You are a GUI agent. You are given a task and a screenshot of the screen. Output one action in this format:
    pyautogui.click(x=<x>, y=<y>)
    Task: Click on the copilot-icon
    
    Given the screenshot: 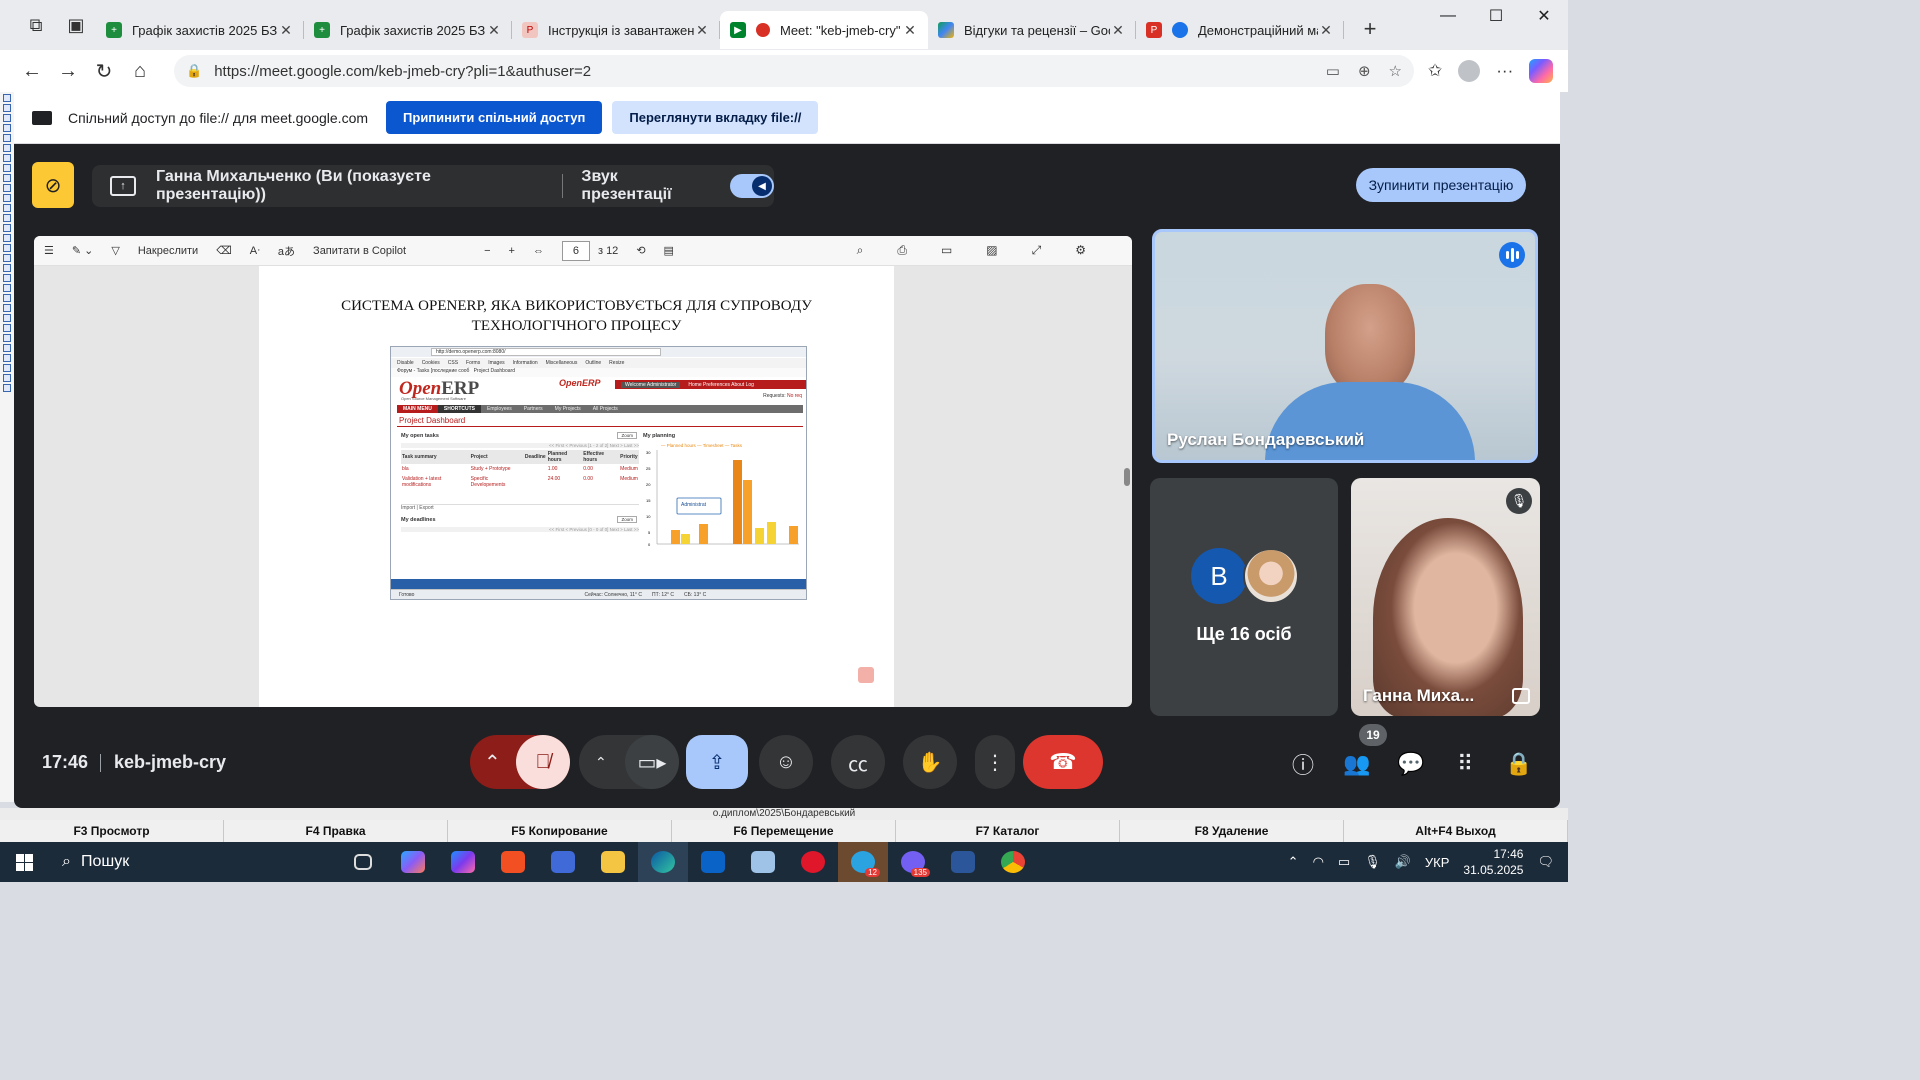 What is the action you would take?
    pyautogui.click(x=1541, y=71)
    